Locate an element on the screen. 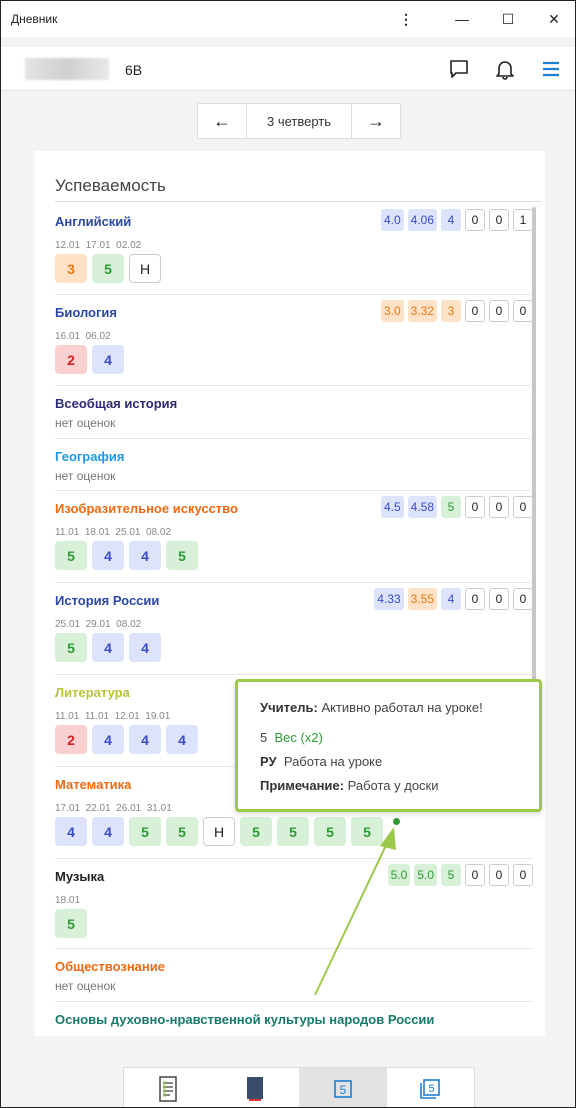 The image size is (576, 1108). tab-grades: 5 is located at coordinates (343, 1087).